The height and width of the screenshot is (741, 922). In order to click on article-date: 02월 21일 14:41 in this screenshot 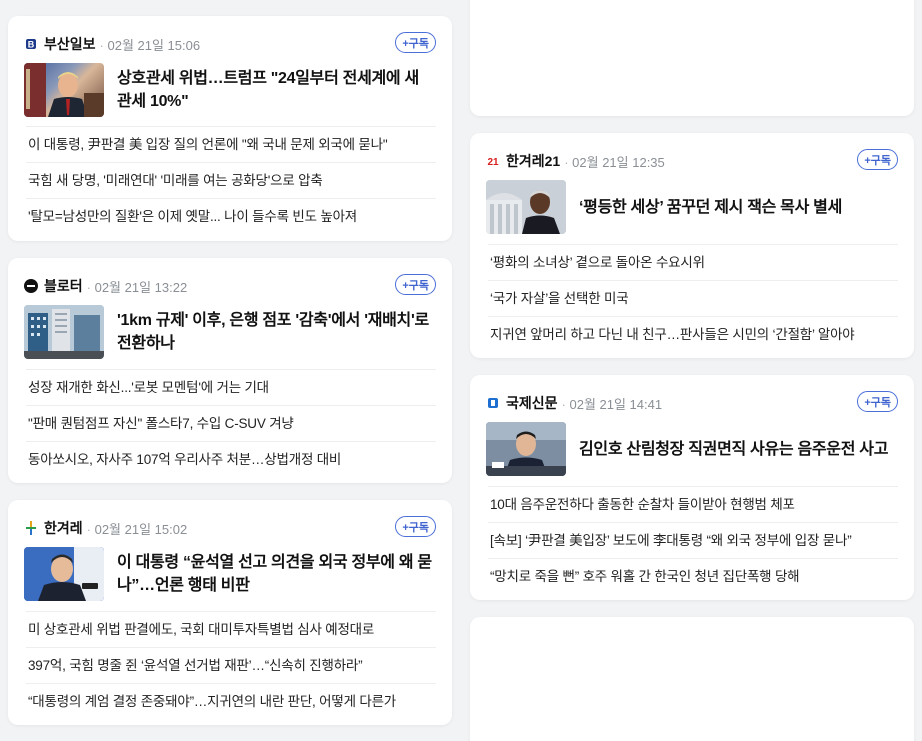, I will do `click(612, 403)`.